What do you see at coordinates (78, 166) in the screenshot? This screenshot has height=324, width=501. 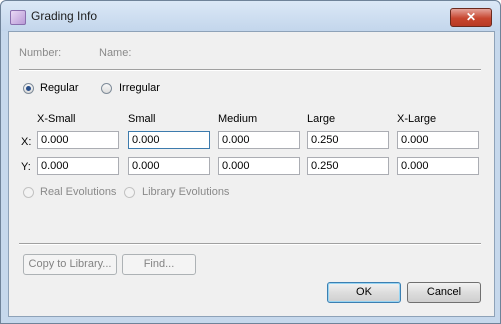 I see `x-small-y-field: 0.000` at bounding box center [78, 166].